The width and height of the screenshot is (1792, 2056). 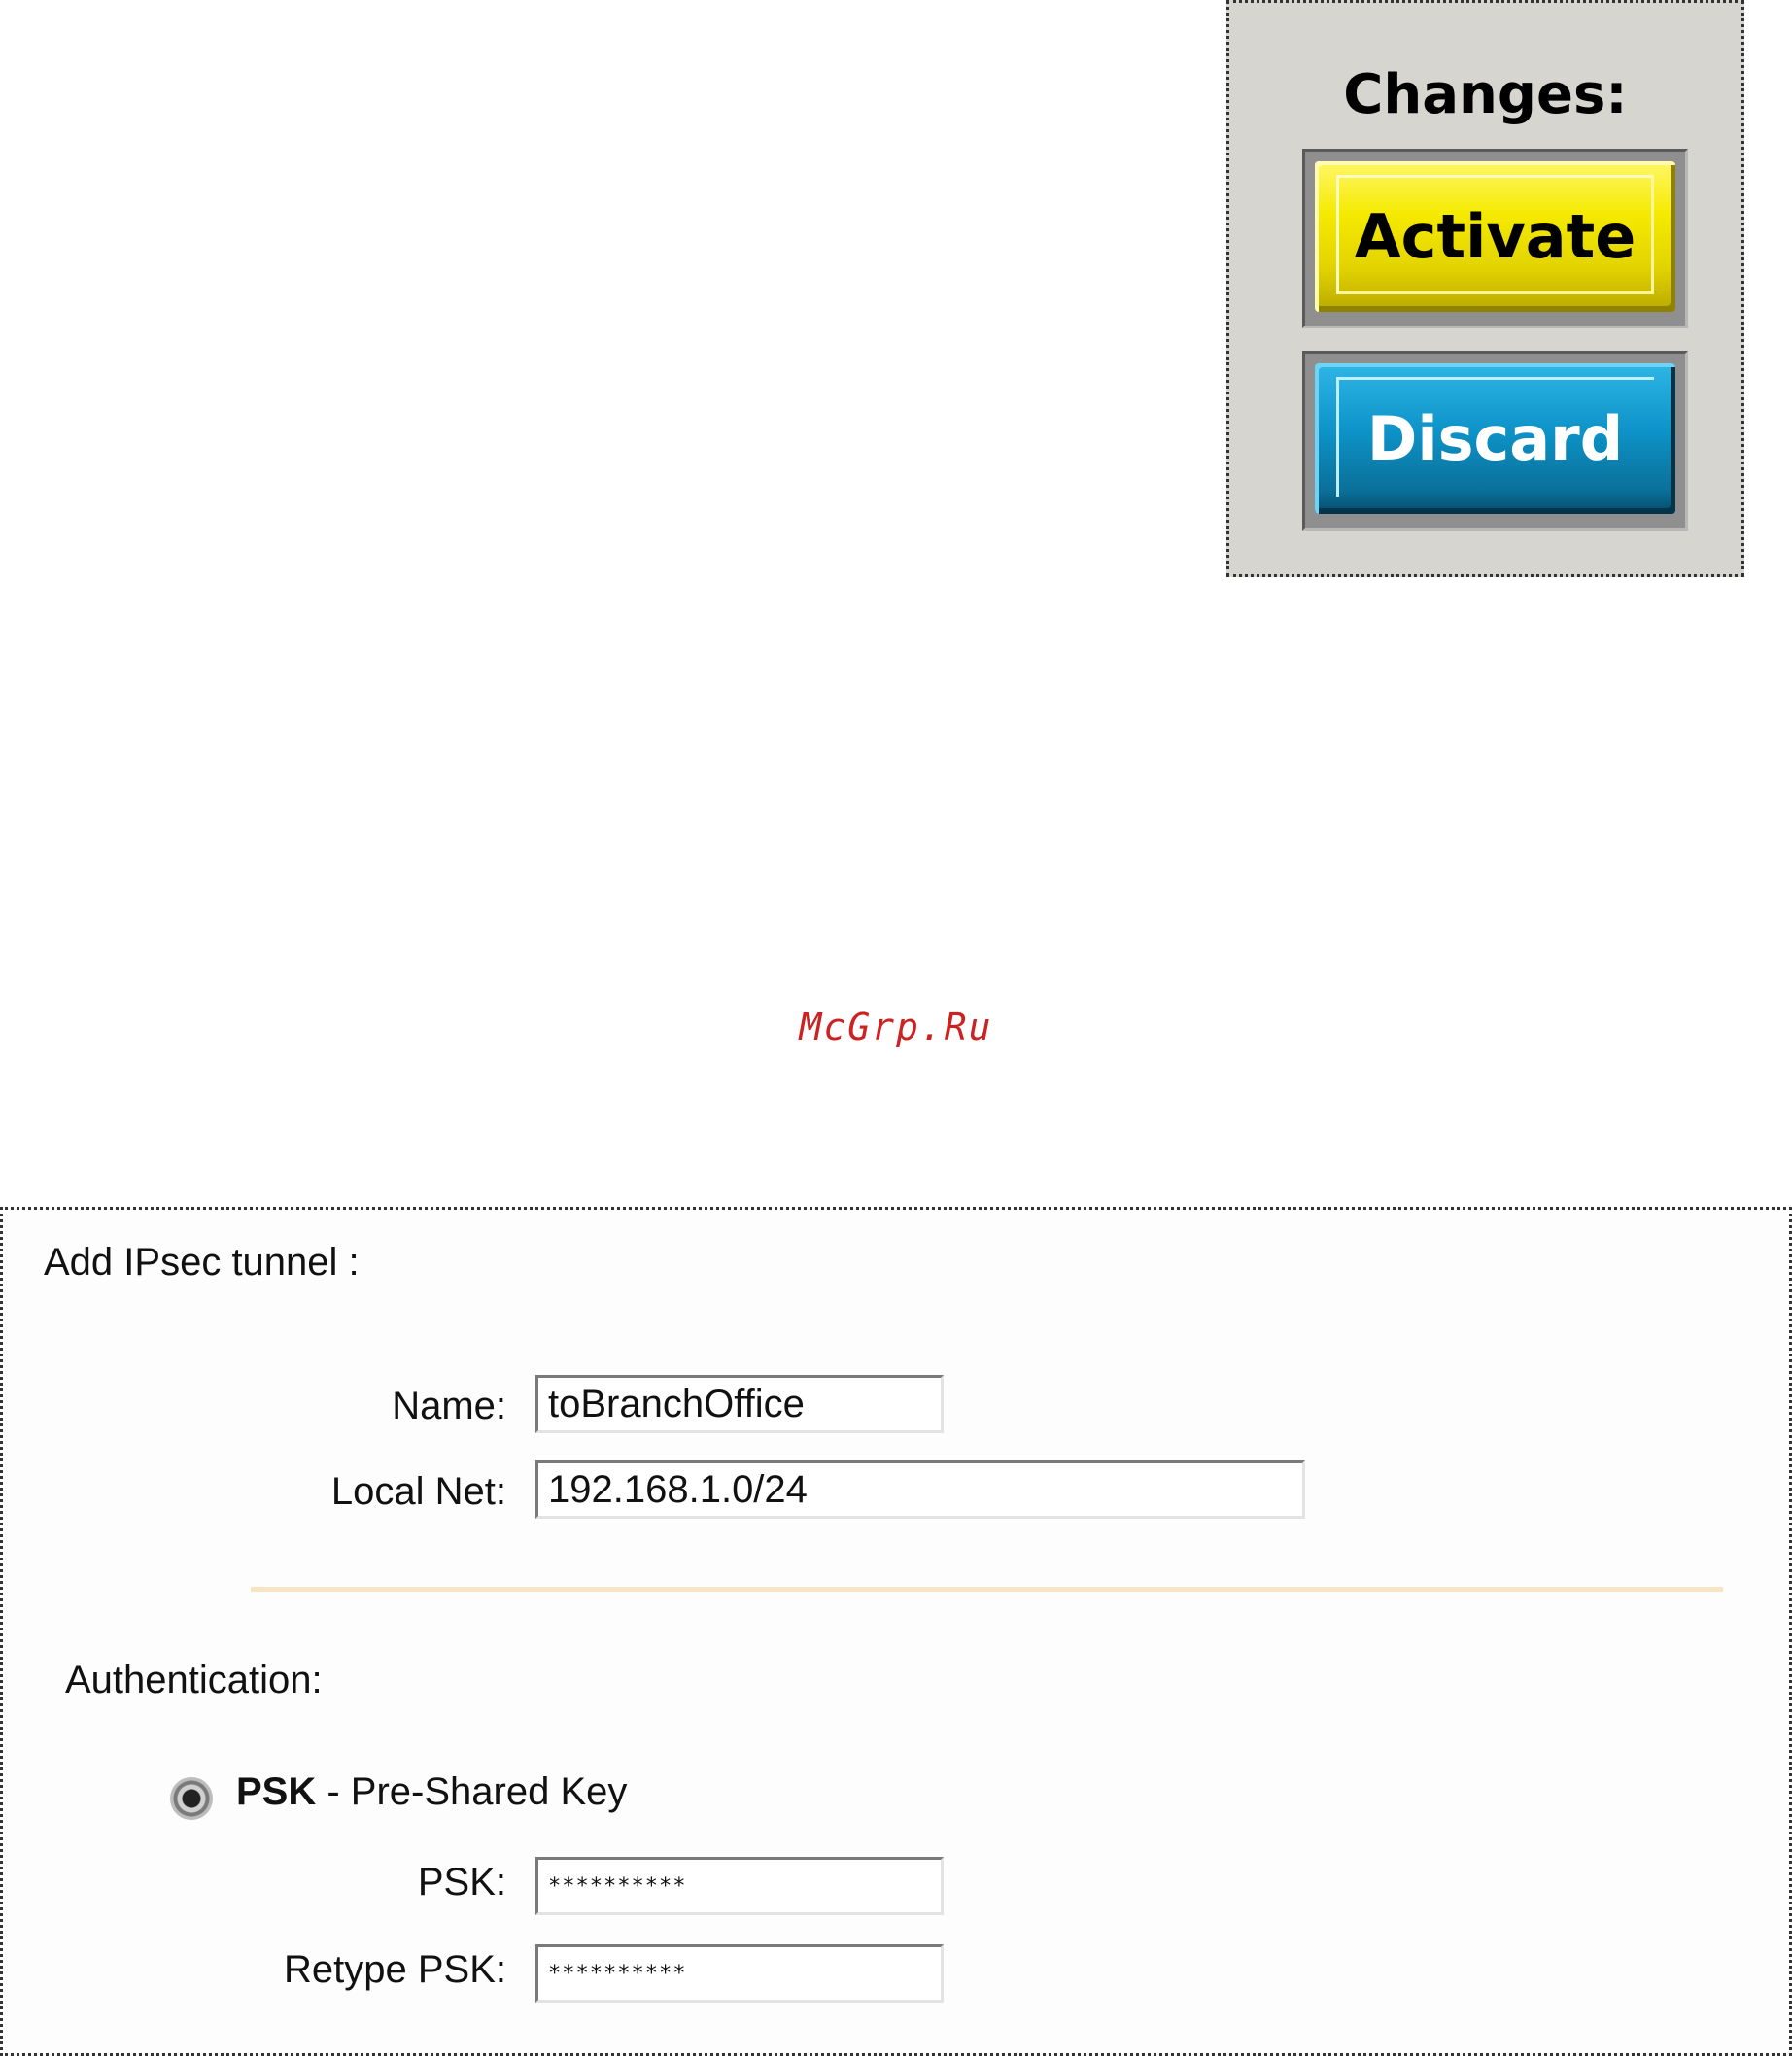 I want to click on activate-button-frame: Activate, so click(x=1495, y=238).